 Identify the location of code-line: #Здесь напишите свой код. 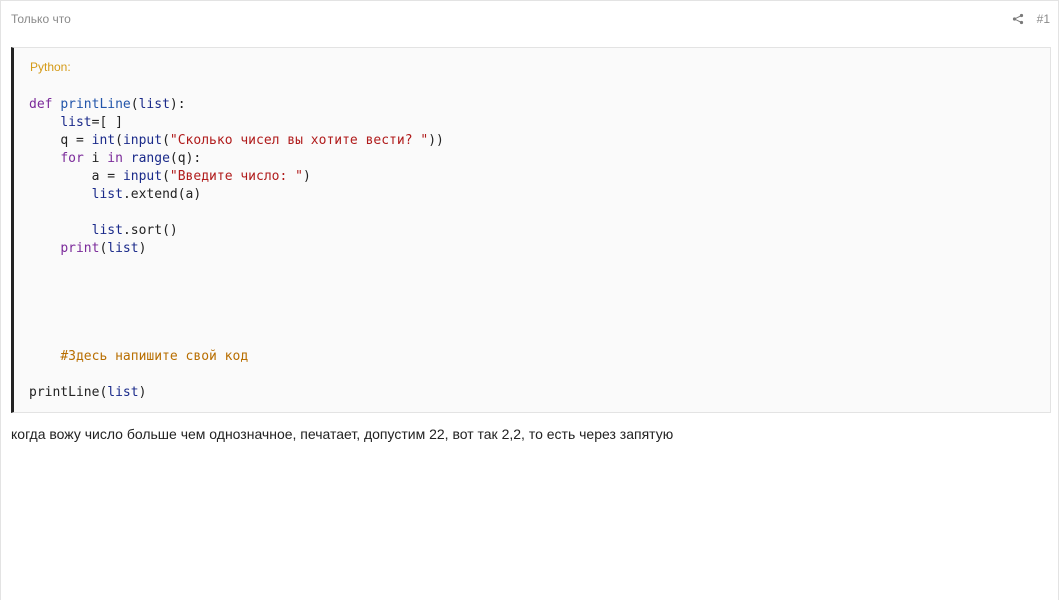
(154, 356).